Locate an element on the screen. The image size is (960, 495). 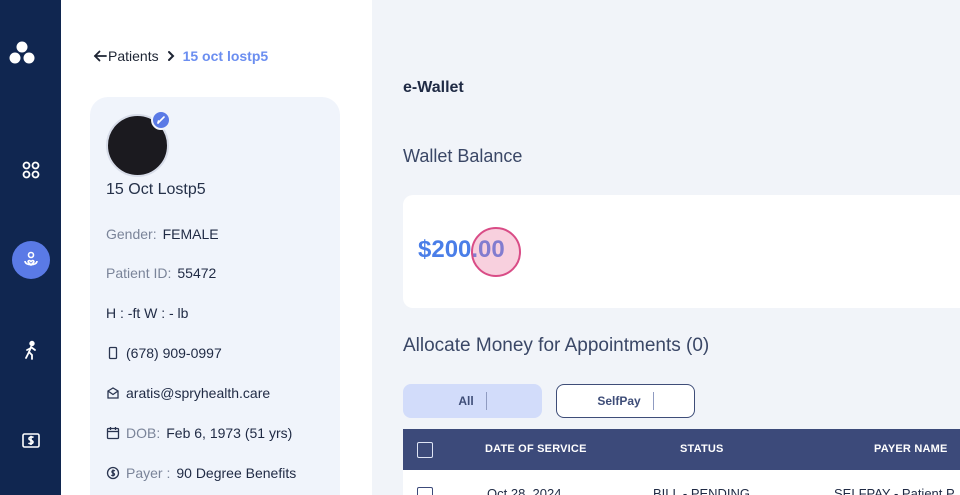
nav-billing is located at coordinates (30, 440).